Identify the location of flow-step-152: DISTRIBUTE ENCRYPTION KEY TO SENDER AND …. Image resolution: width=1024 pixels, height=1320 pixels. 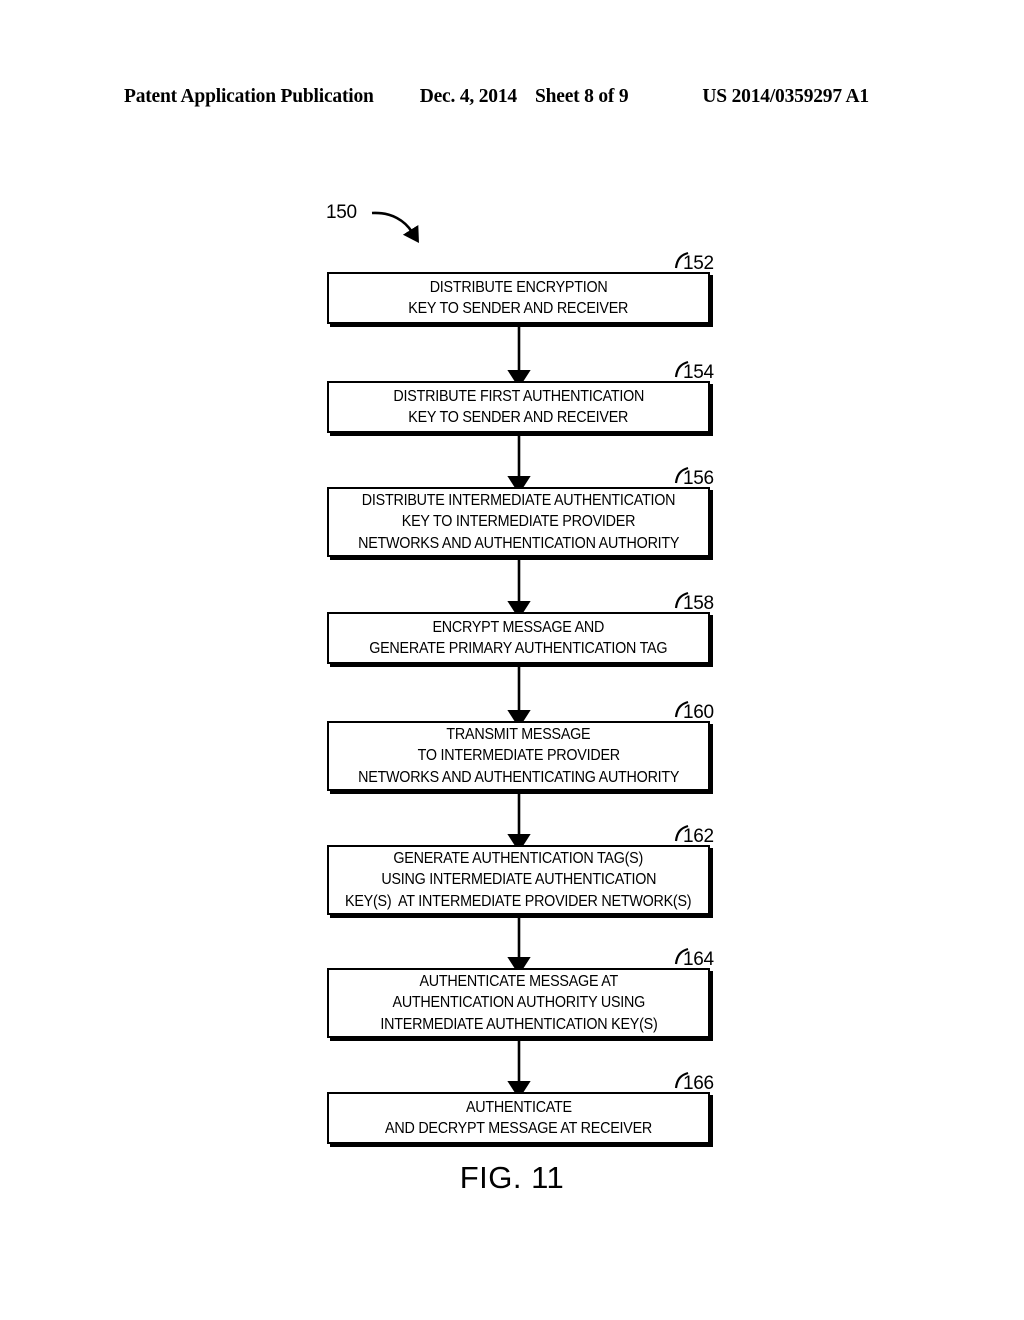
(518, 298).